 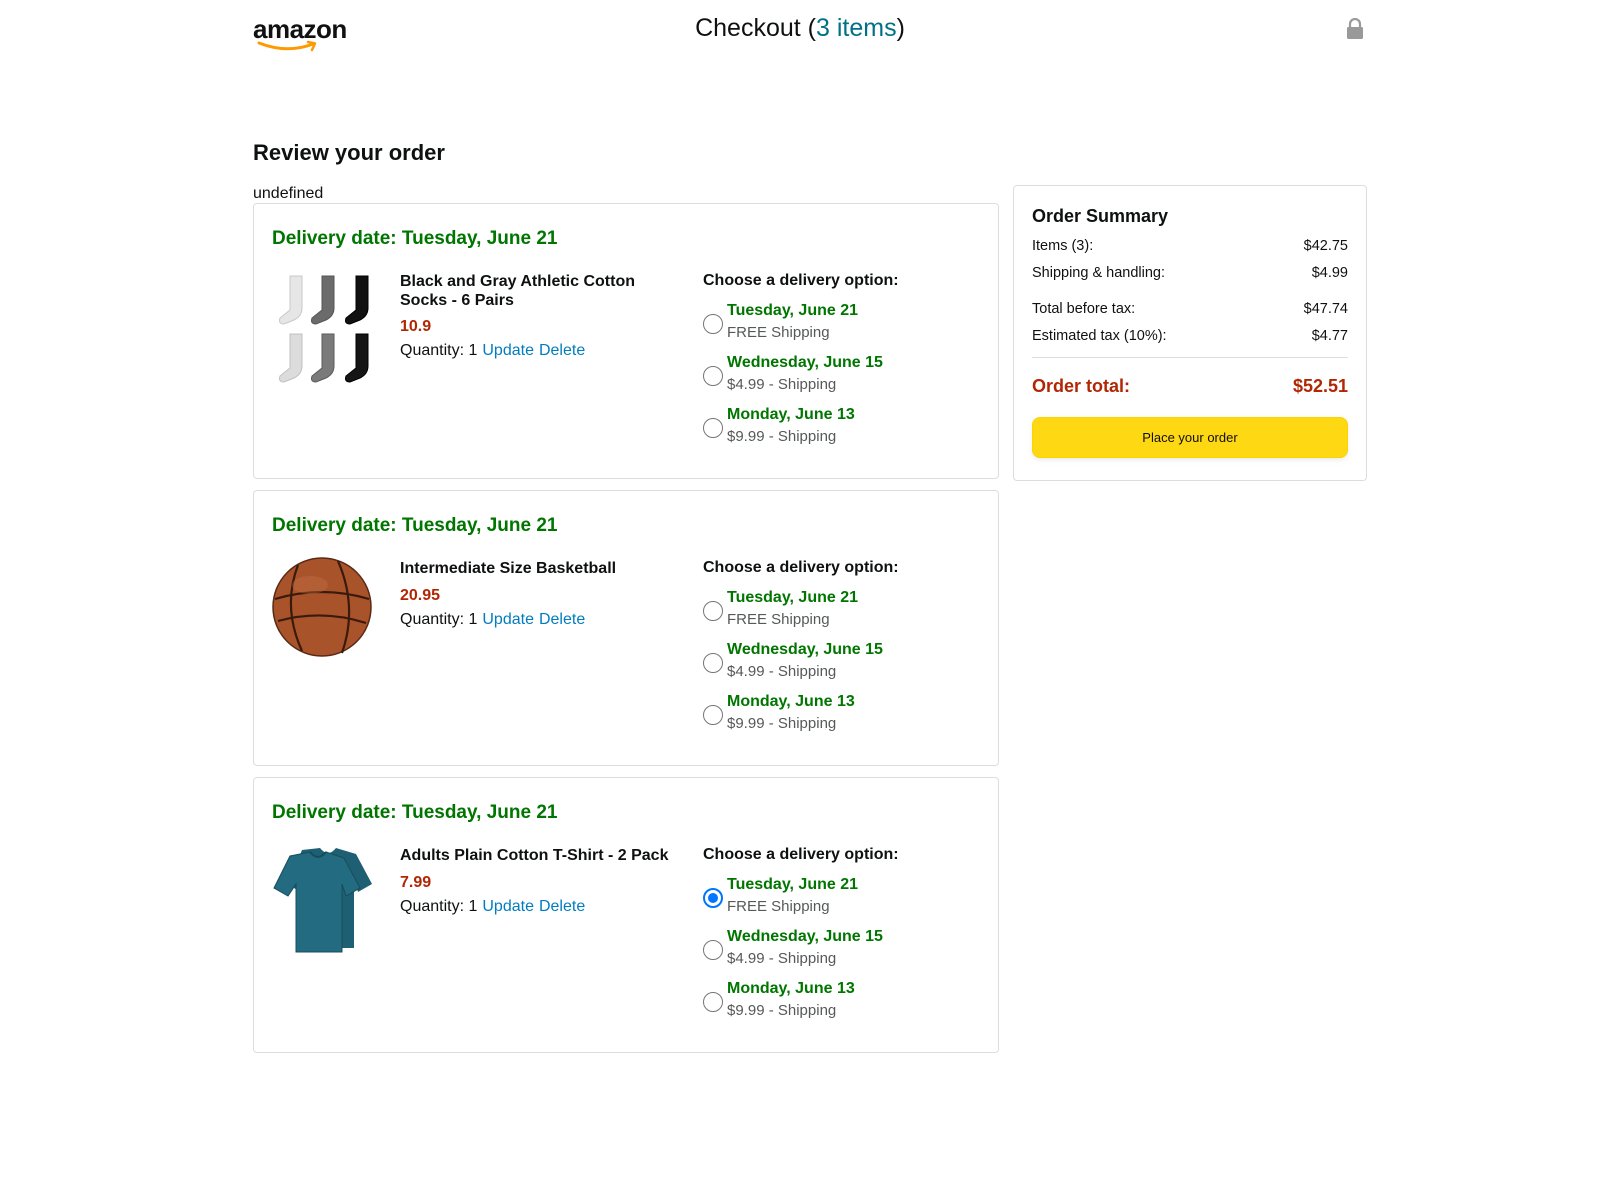 I want to click on product-price: 7.99, so click(x=416, y=882).